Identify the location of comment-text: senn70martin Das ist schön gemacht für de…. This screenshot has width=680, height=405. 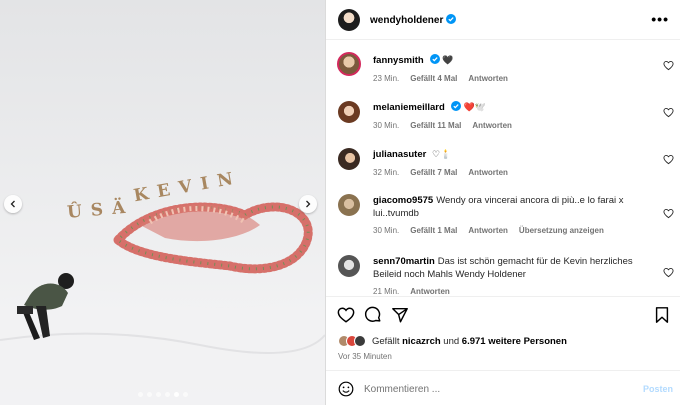
(508, 268).